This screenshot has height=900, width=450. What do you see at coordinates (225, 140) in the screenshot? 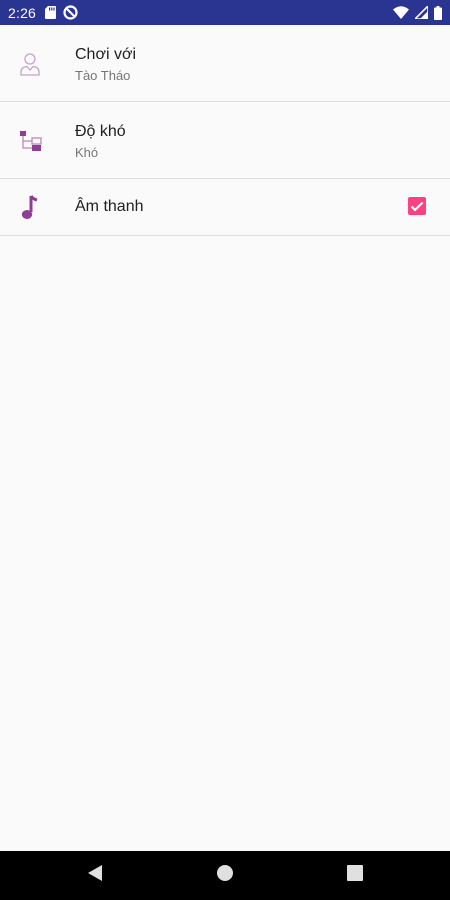
I see `setting-difficulty: Độ khó Khó` at bounding box center [225, 140].